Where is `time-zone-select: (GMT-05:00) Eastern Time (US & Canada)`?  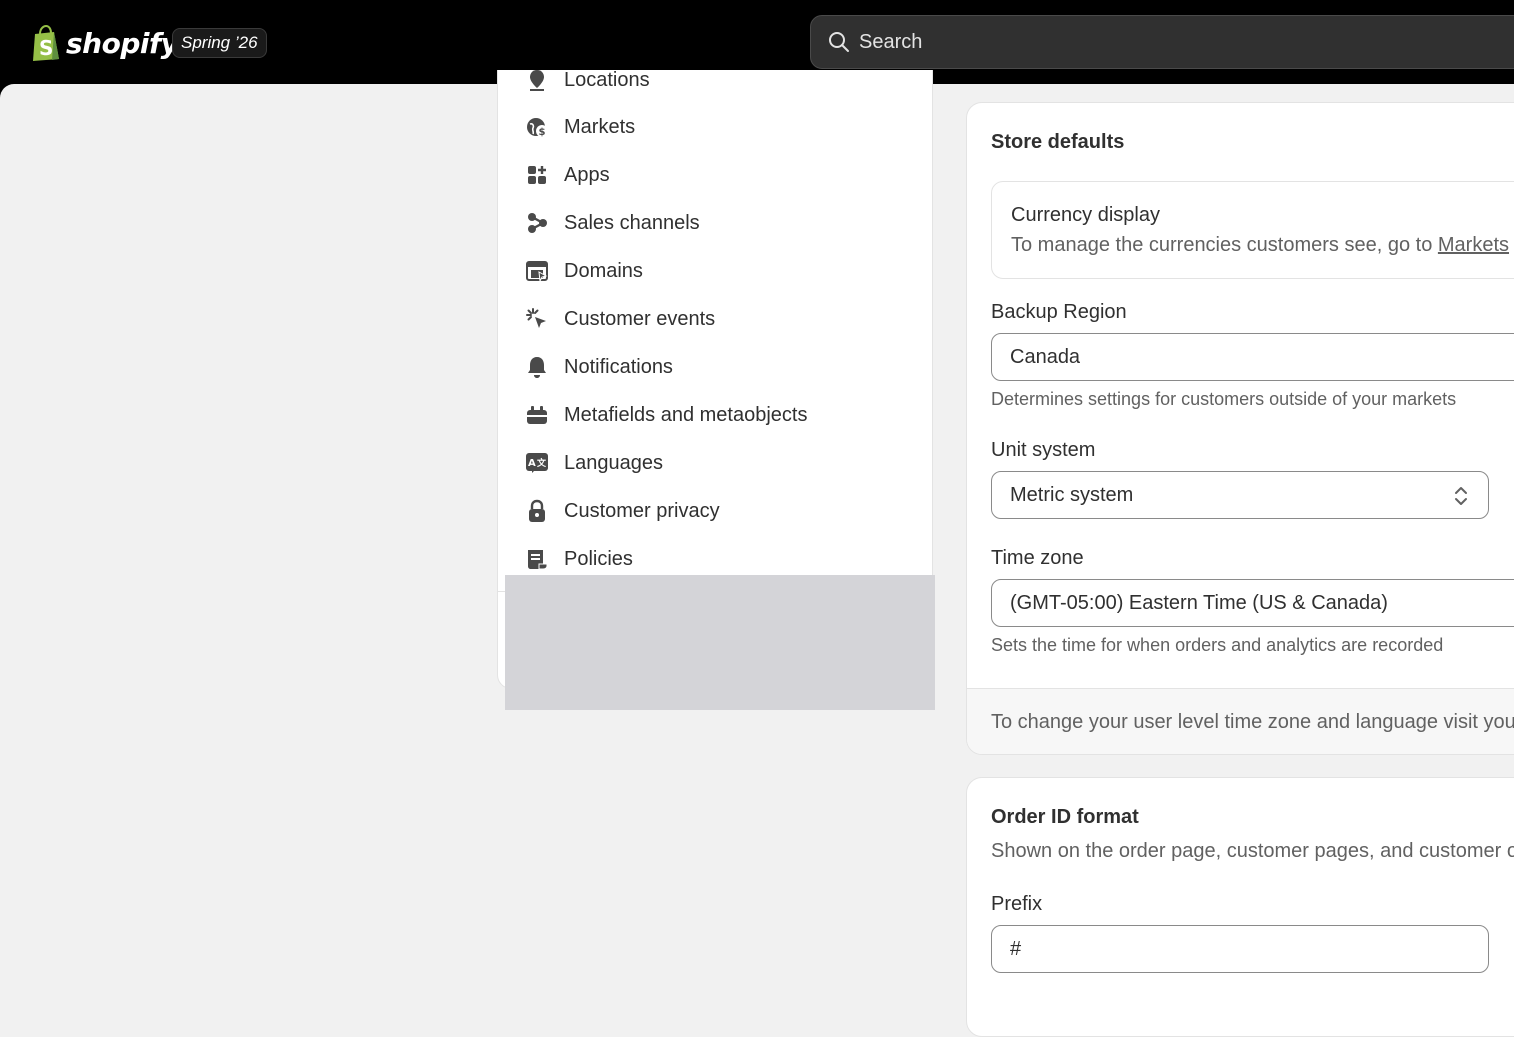
time-zone-select: (GMT-05:00) Eastern Time (US & Canada) is located at coordinates (1252, 603).